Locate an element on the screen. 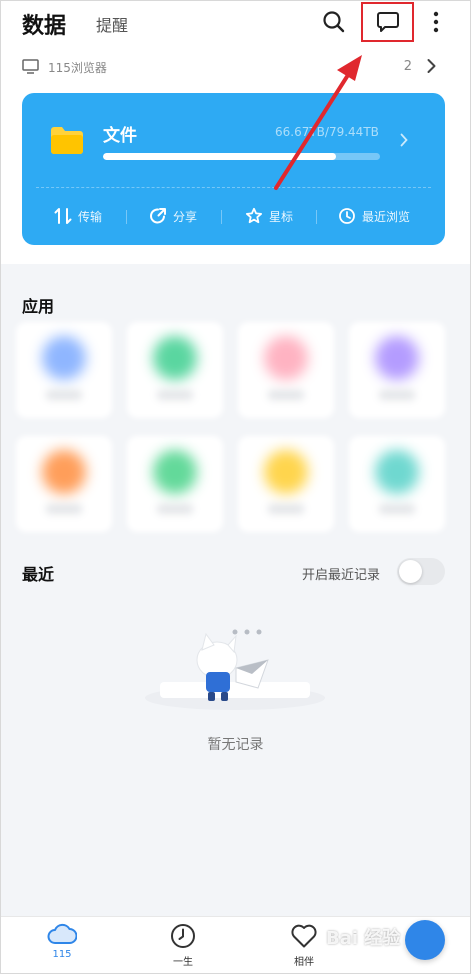 The width and height of the screenshot is (471, 974). annotation-arrow-icon is located at coordinates (318, 122).